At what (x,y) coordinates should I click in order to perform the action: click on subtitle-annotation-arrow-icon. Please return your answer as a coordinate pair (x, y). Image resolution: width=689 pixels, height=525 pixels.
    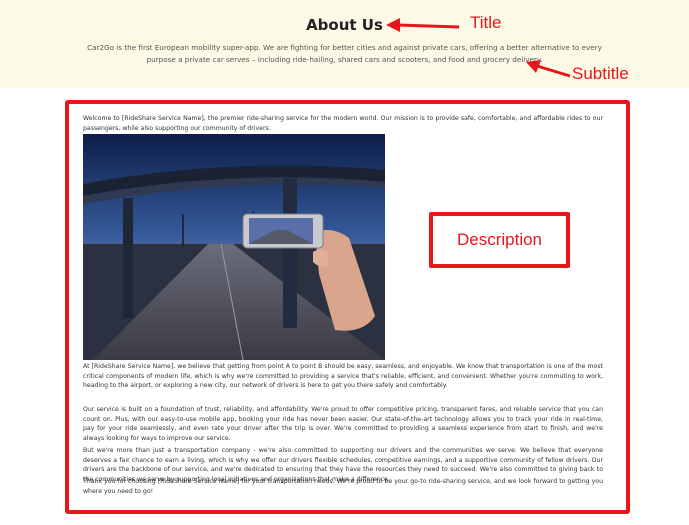
    Looking at the image, I should click on (548, 69).